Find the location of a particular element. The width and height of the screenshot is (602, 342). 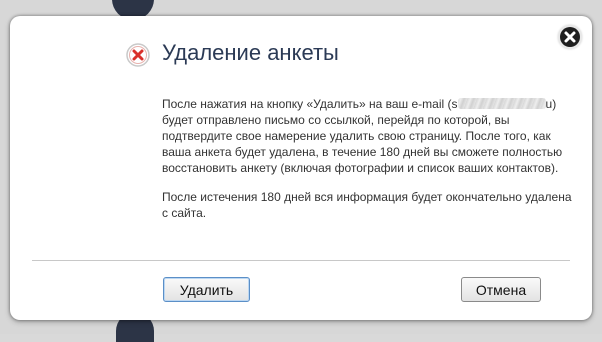

delete-button: Удалить is located at coordinates (206, 289).